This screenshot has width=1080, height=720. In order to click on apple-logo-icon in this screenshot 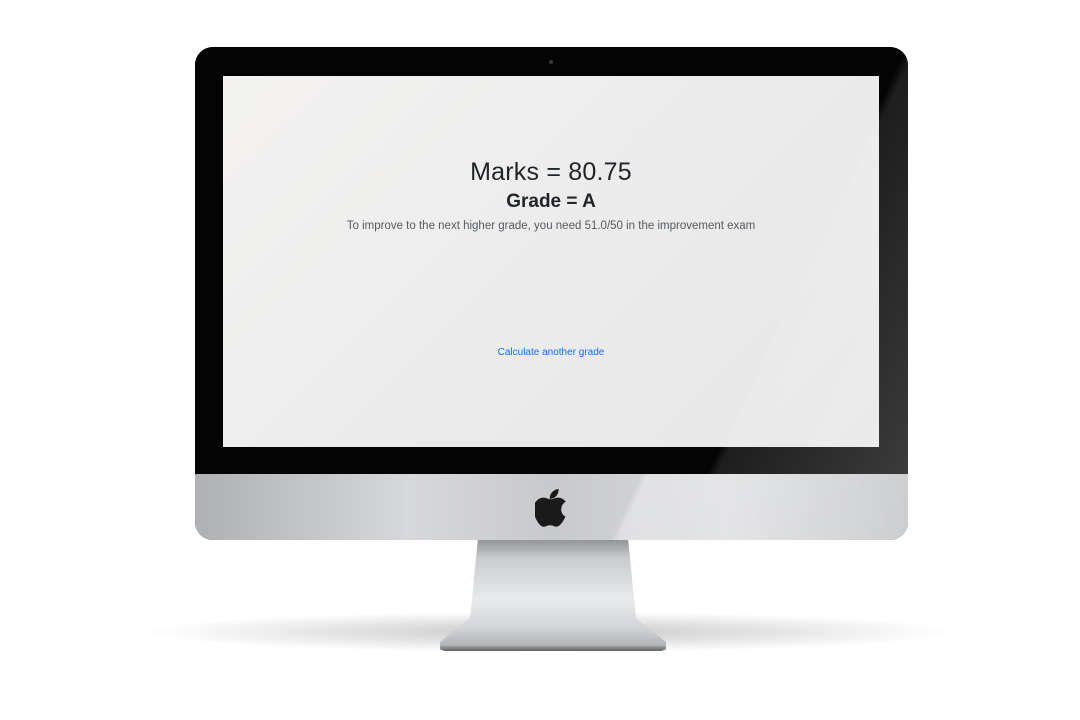, I will do `click(550, 508)`.